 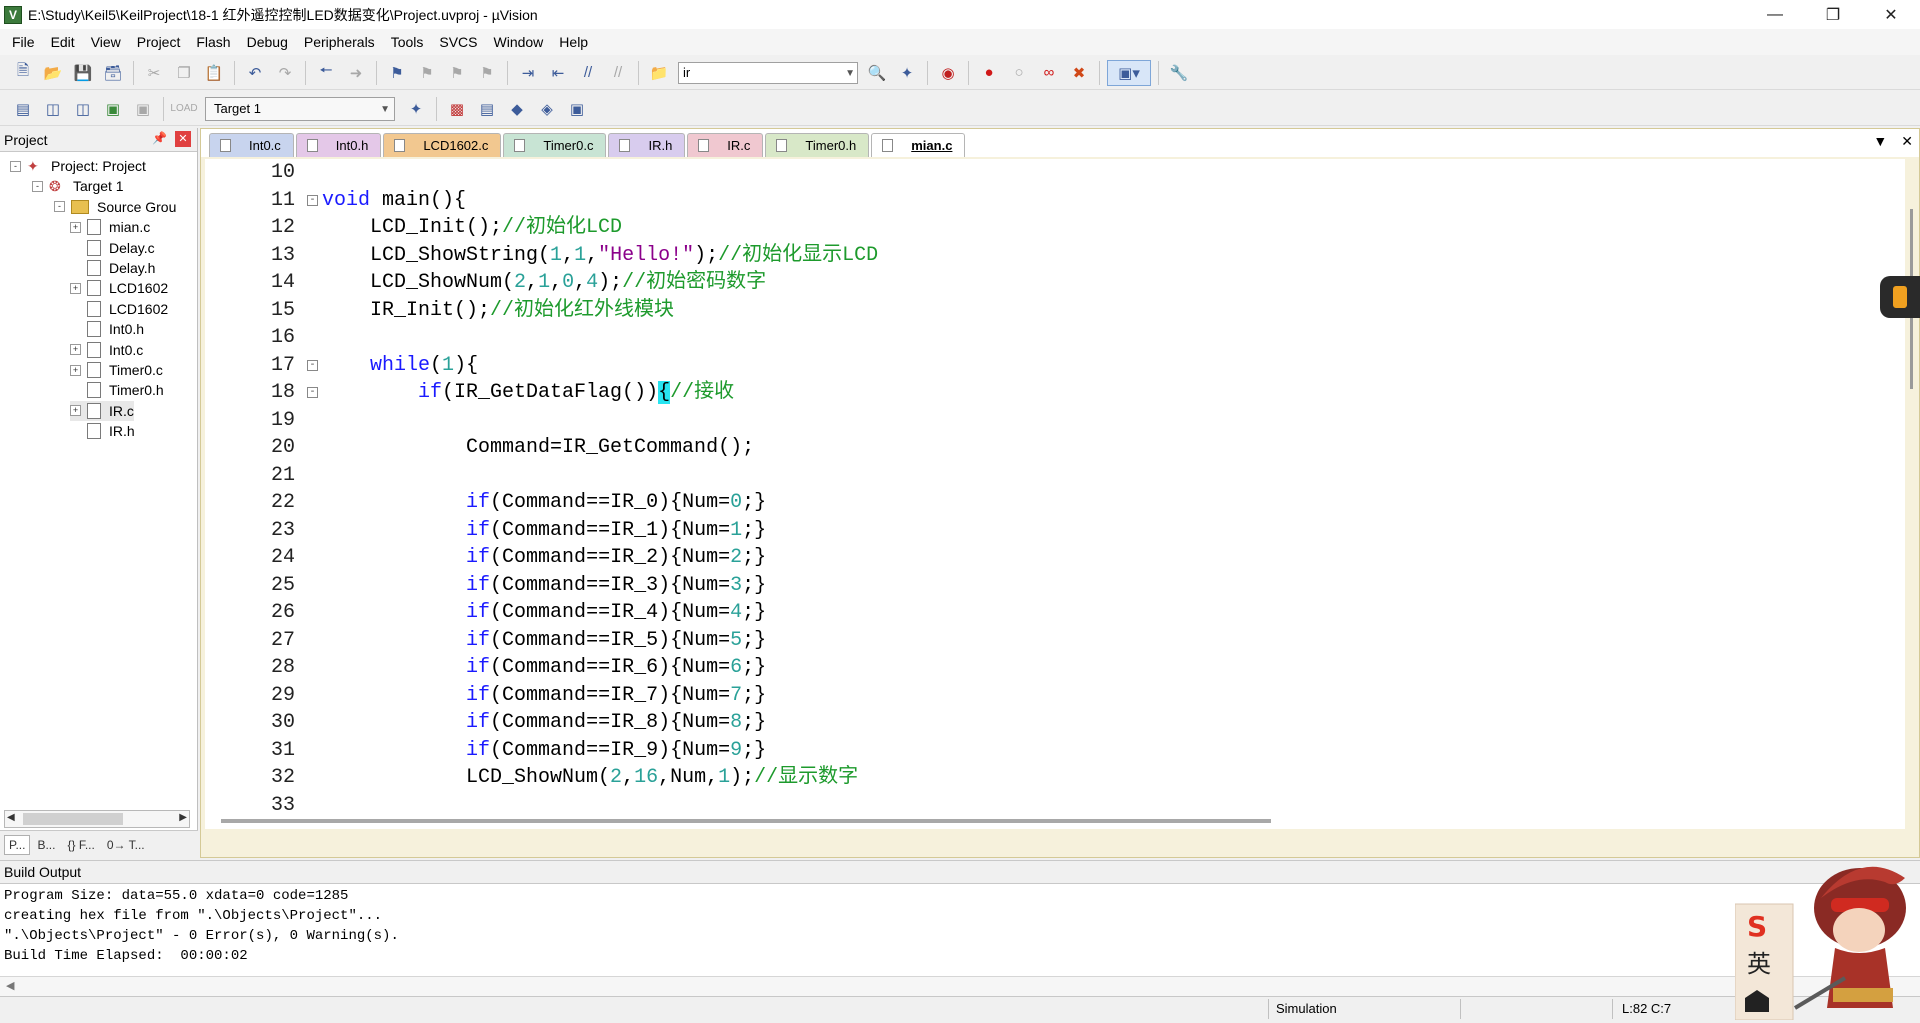 What do you see at coordinates (519, 42) in the screenshot?
I see `menu-window: Window` at bounding box center [519, 42].